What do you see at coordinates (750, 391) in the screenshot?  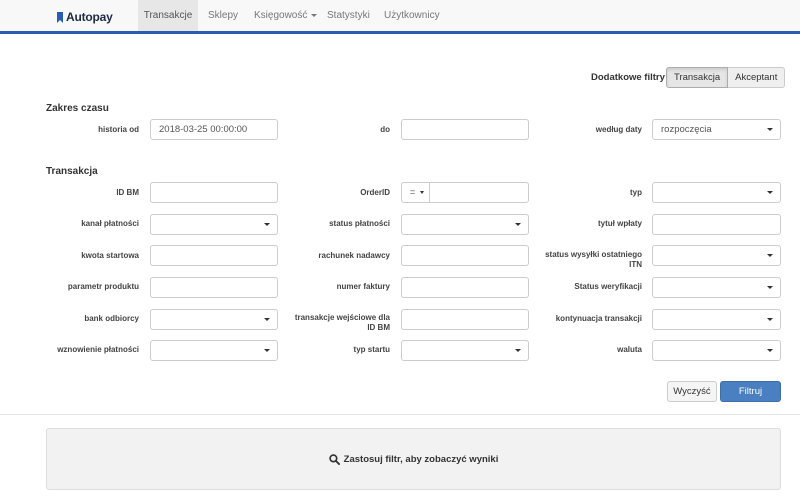 I see `filter-button: Filtruj` at bounding box center [750, 391].